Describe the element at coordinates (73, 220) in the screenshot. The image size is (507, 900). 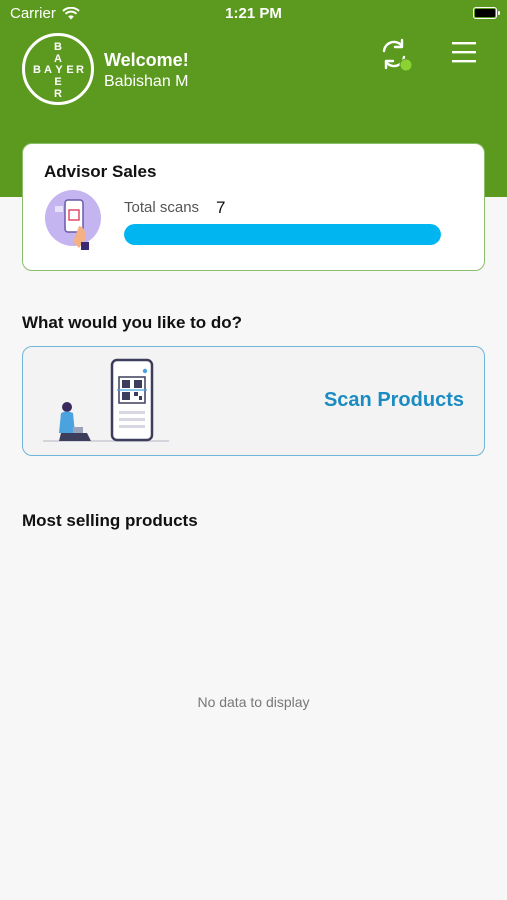
I see `phone-scan-illustration-icon` at that location.